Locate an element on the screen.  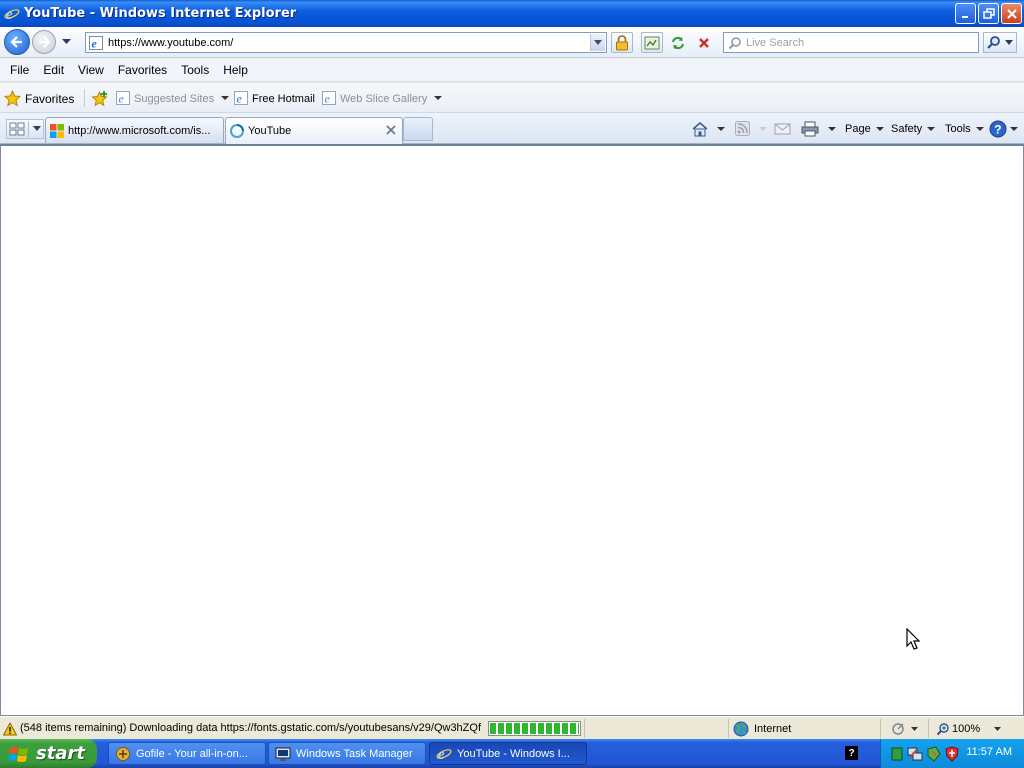
taskbar-button-task-manager: Windows Task Manager is located at coordinates (347, 753).